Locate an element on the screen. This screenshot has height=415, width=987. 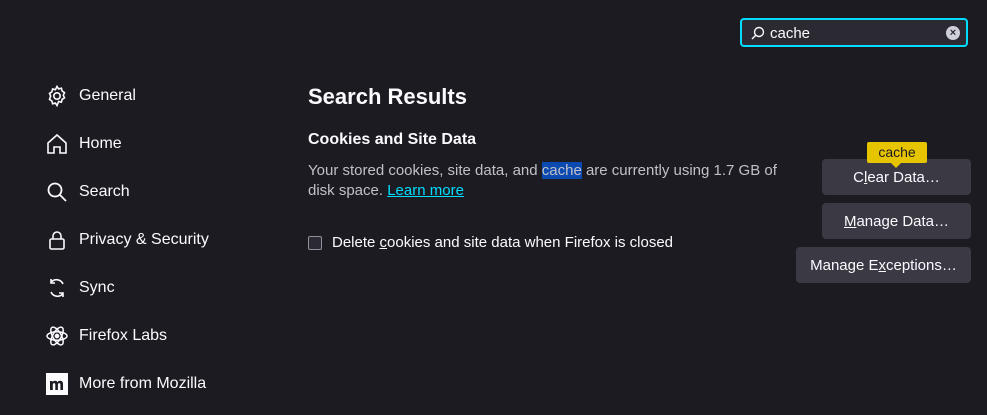
delete-on-close-checkbox is located at coordinates (315, 242).